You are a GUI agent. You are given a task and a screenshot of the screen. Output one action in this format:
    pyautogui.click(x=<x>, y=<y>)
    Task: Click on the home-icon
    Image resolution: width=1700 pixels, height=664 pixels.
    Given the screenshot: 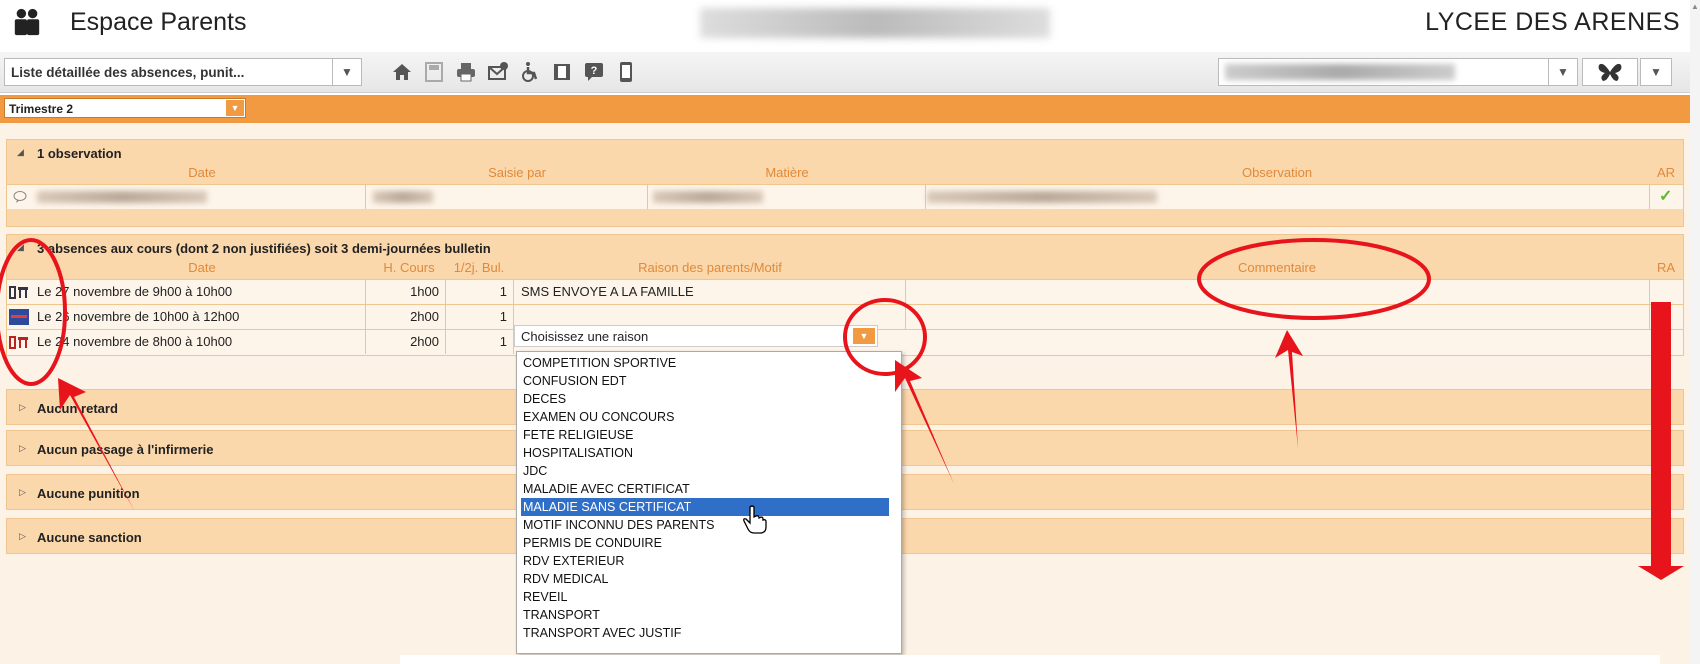 What is the action you would take?
    pyautogui.click(x=402, y=72)
    